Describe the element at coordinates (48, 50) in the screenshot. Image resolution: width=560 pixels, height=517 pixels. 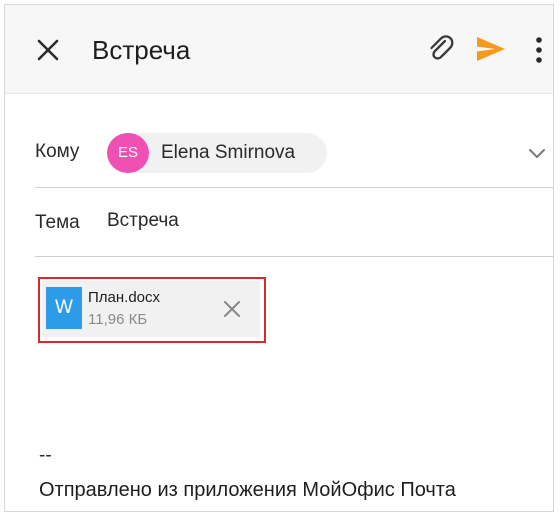
I see `close-icon` at that location.